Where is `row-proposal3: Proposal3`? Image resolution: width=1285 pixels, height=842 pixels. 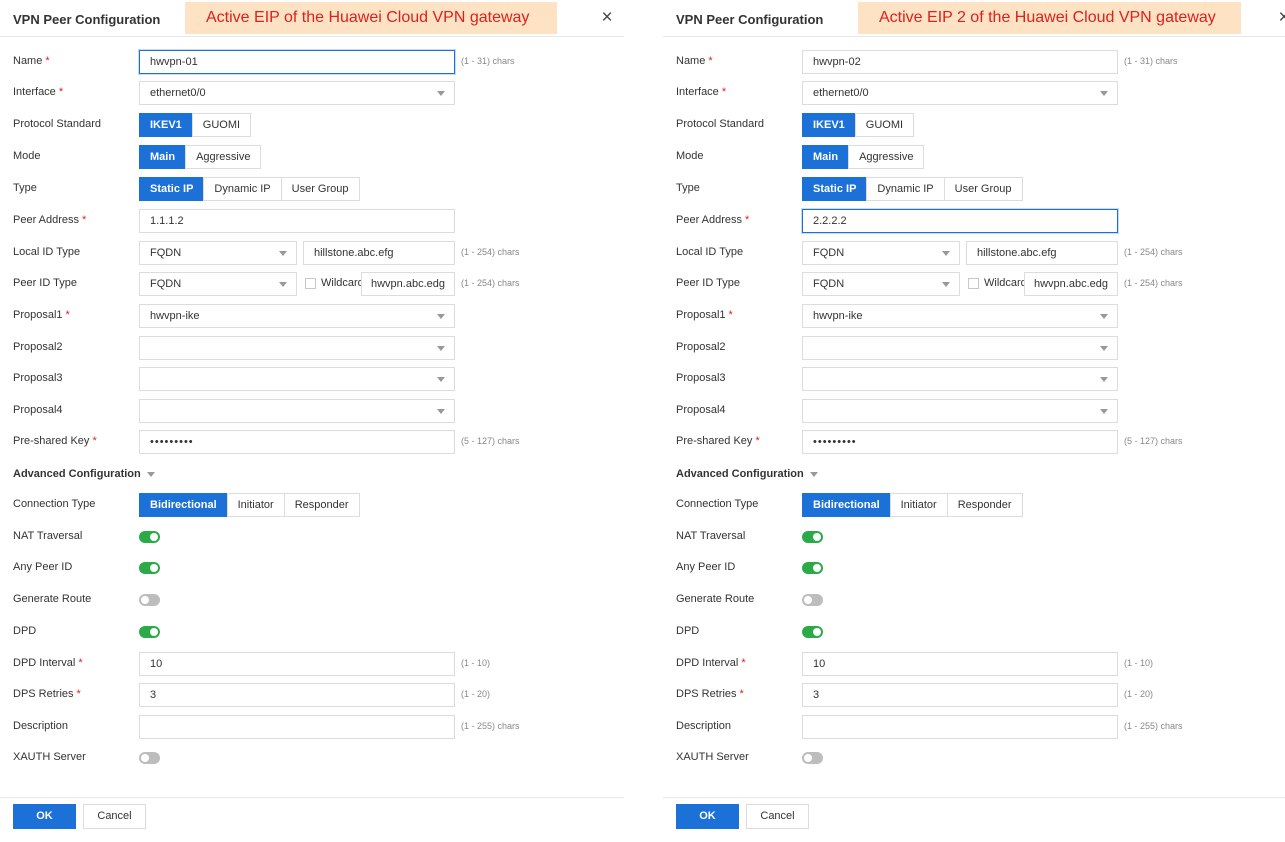 row-proposal3: Proposal3 is located at coordinates (974, 379).